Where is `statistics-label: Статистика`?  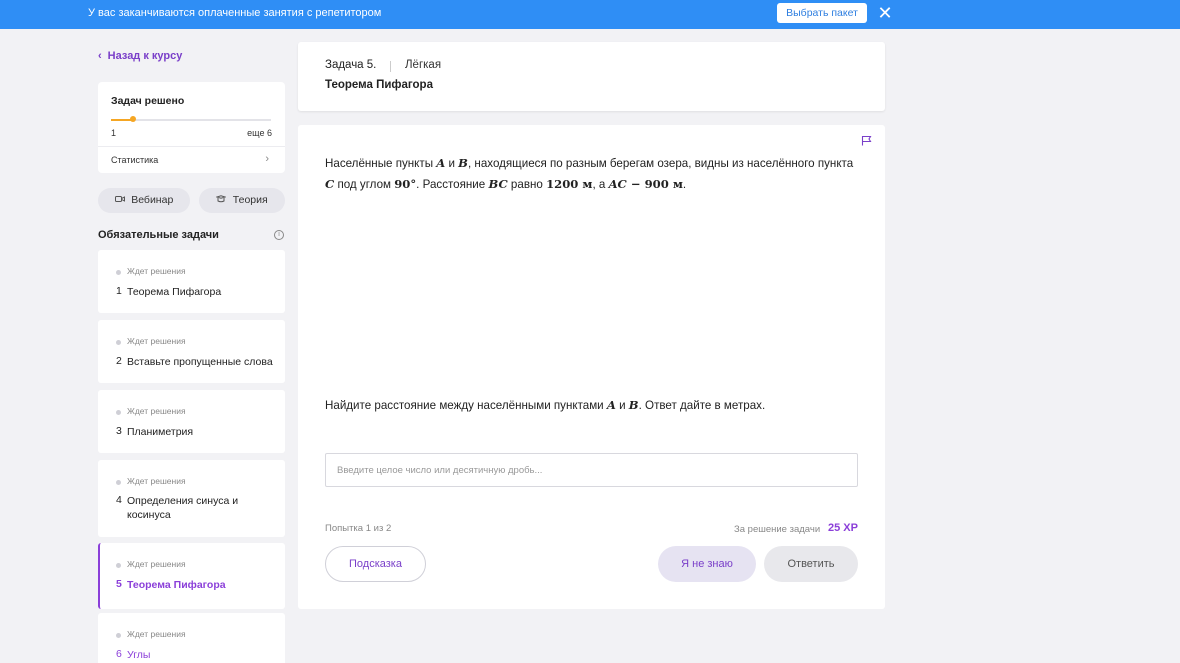 statistics-label: Статистика is located at coordinates (135, 160).